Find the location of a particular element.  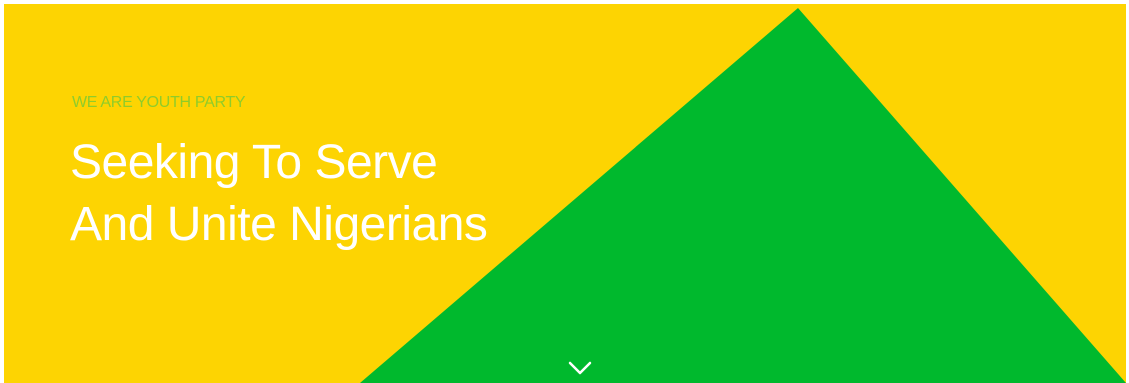

hero-eyebrow: WE ARE YOUTH PARTY is located at coordinates (159, 102).